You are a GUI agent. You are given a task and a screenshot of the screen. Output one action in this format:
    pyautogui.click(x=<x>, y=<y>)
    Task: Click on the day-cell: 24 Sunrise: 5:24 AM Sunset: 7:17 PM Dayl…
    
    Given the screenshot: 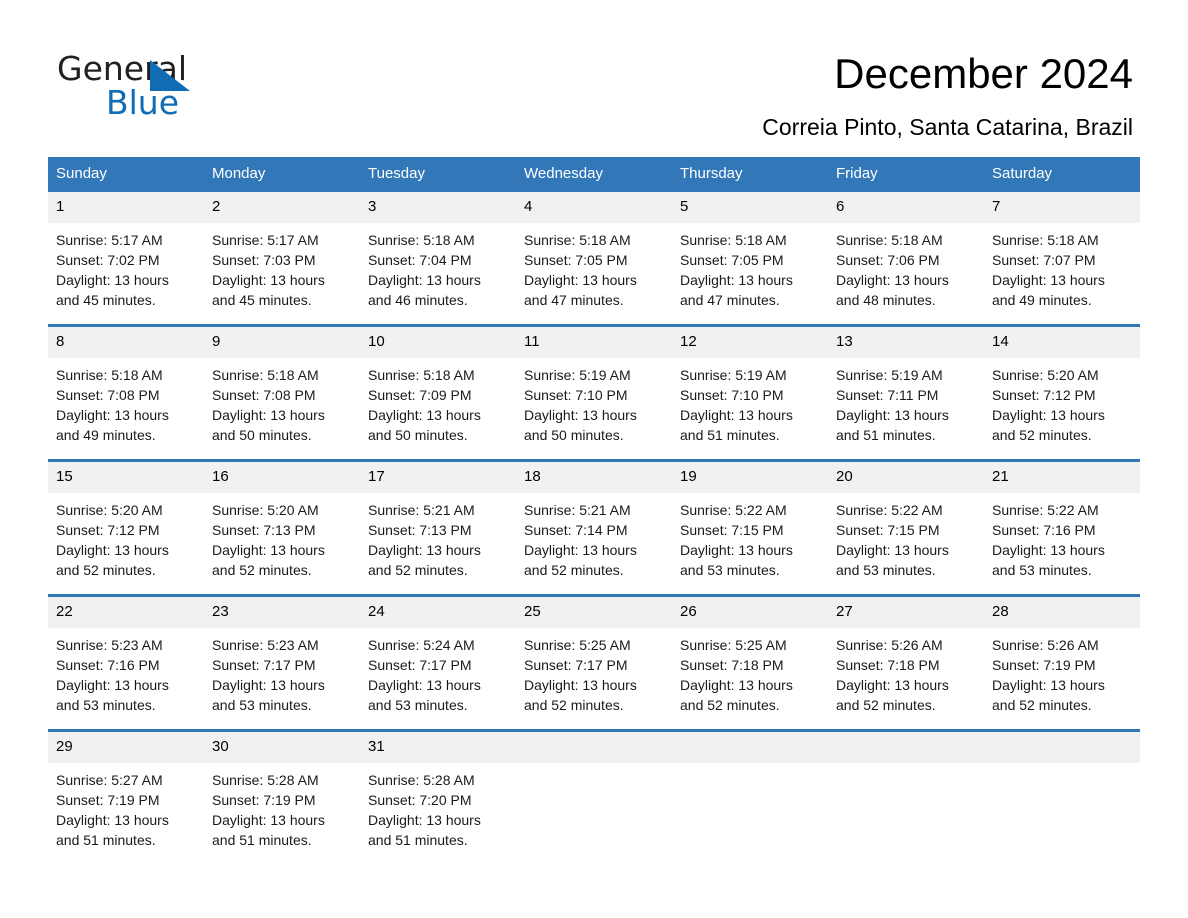 What is the action you would take?
    pyautogui.click(x=438, y=656)
    